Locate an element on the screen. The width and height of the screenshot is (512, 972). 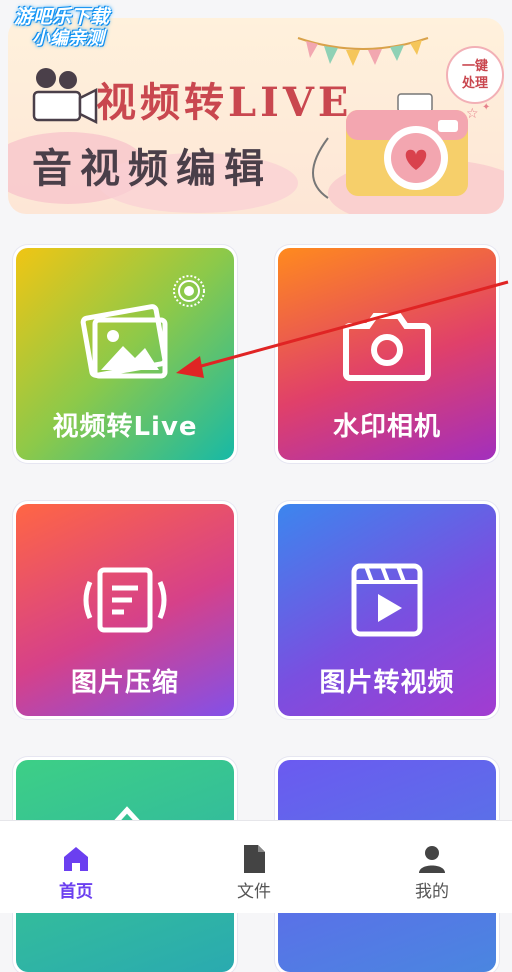
card-watermark-camera: 水印相机 is located at coordinates (387, 354).